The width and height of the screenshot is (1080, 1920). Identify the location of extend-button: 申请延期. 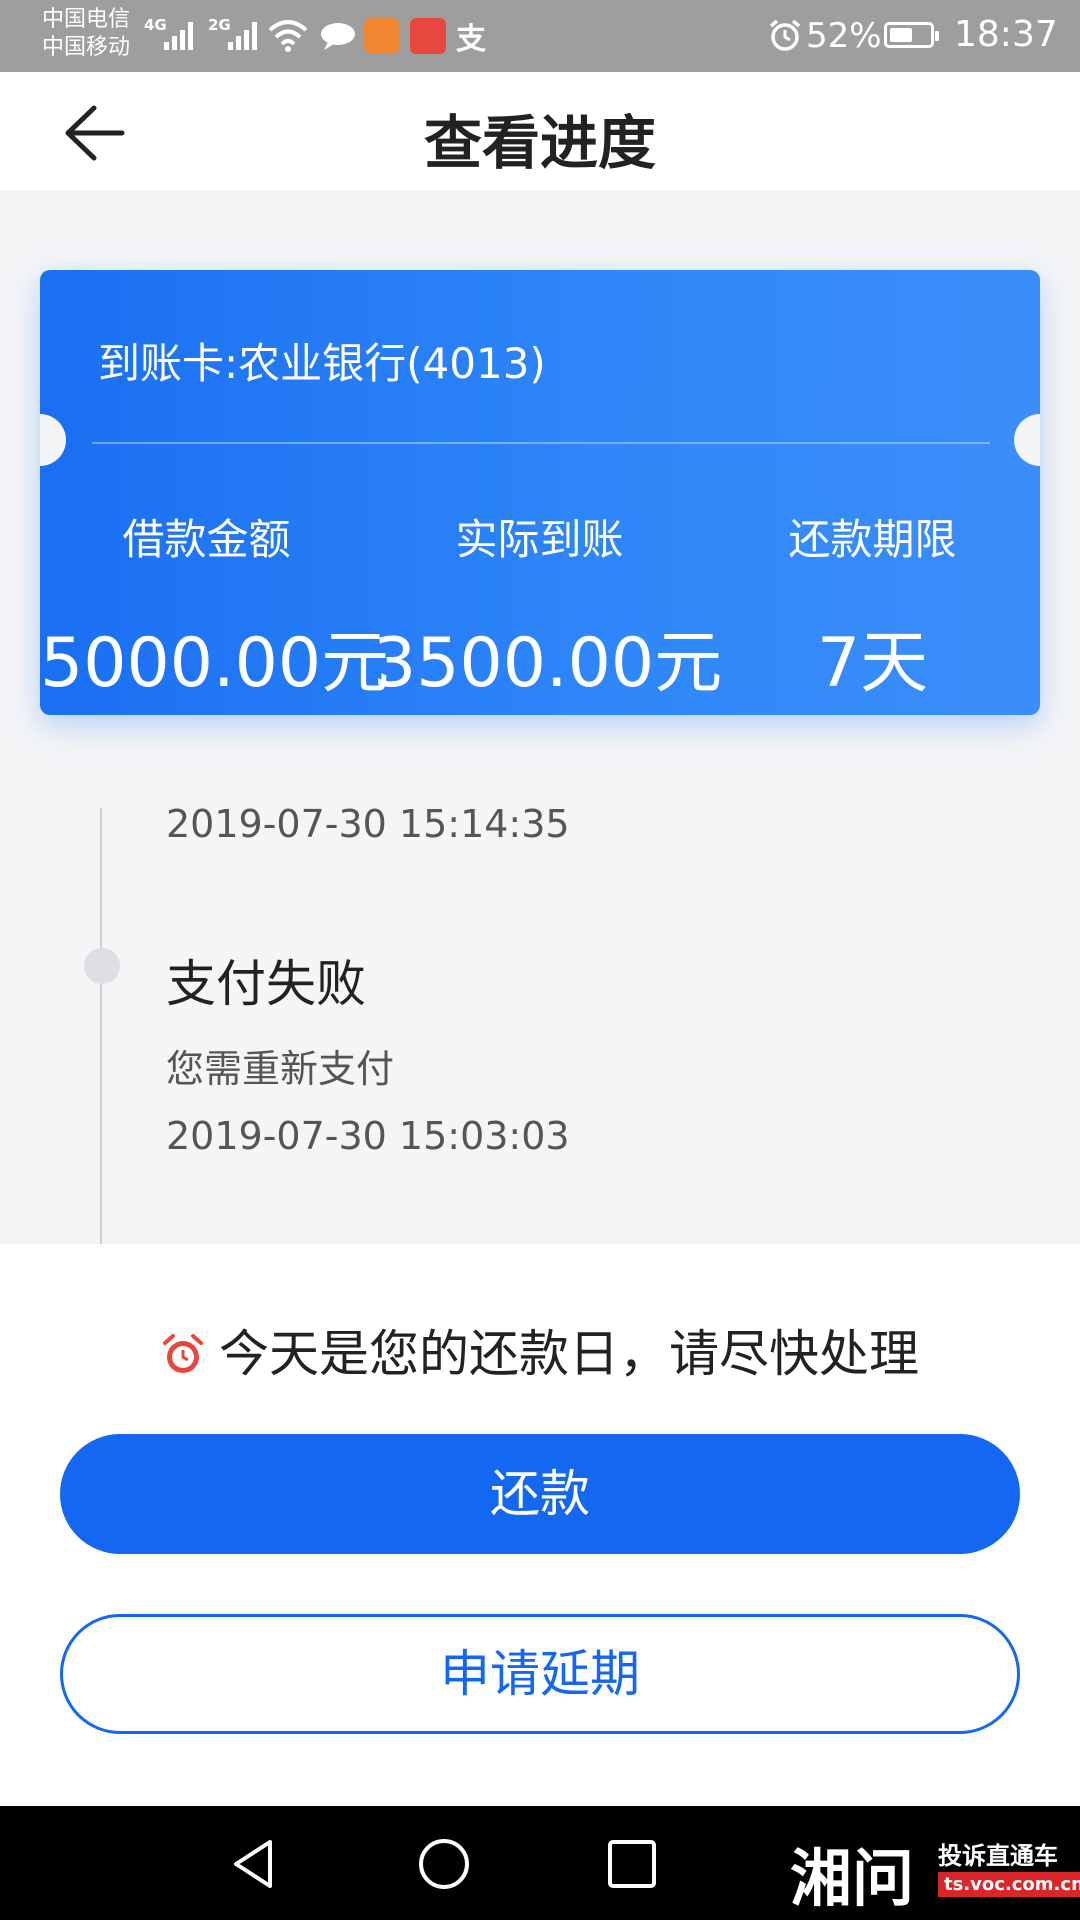
(540, 1674).